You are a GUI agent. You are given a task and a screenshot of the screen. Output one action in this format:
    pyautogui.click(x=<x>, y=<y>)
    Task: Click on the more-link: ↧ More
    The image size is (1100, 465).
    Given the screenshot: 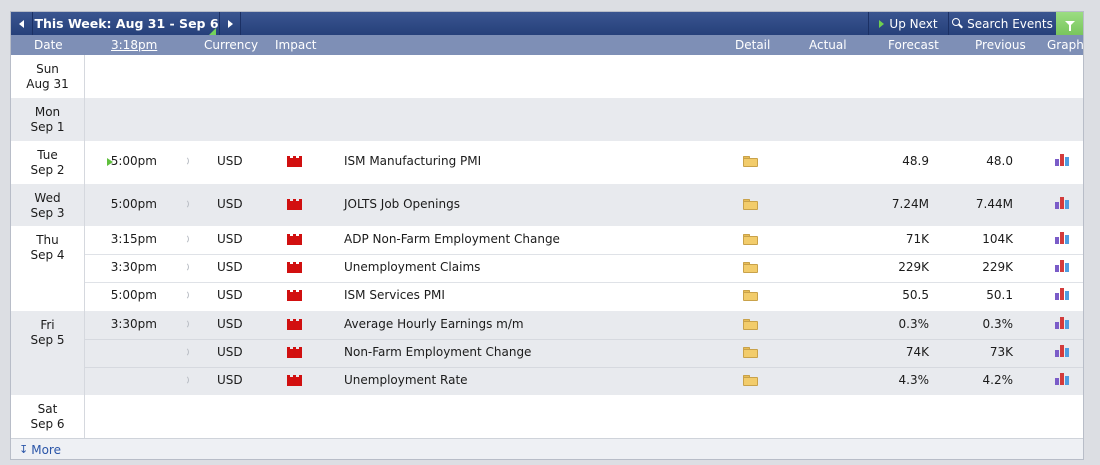 What is the action you would take?
    pyautogui.click(x=40, y=450)
    